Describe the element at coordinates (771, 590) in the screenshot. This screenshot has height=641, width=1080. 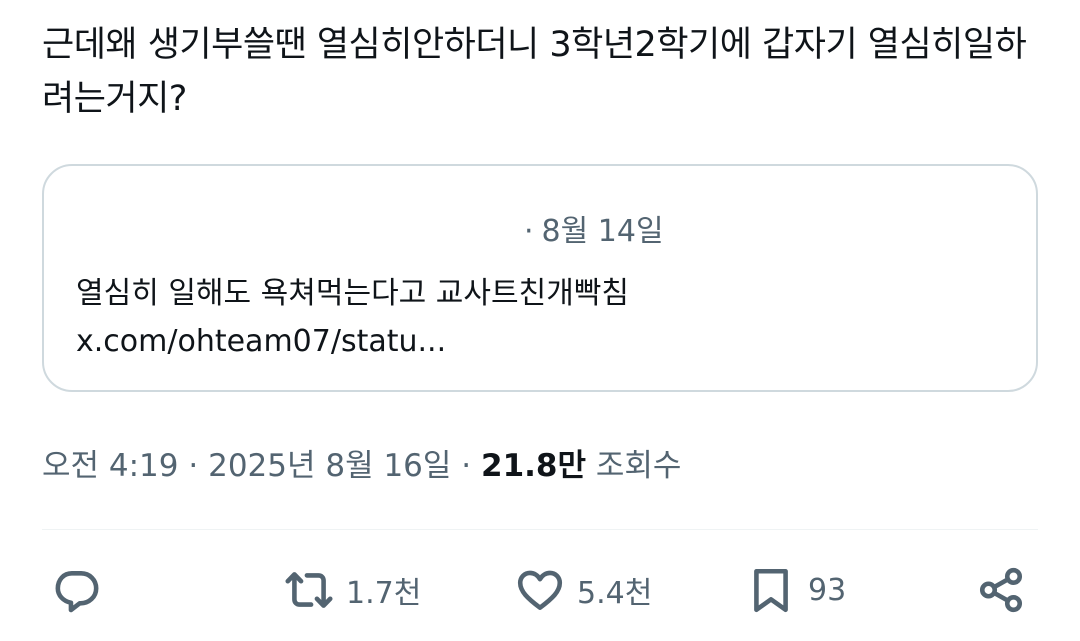
I see `bookmark-icon` at that location.